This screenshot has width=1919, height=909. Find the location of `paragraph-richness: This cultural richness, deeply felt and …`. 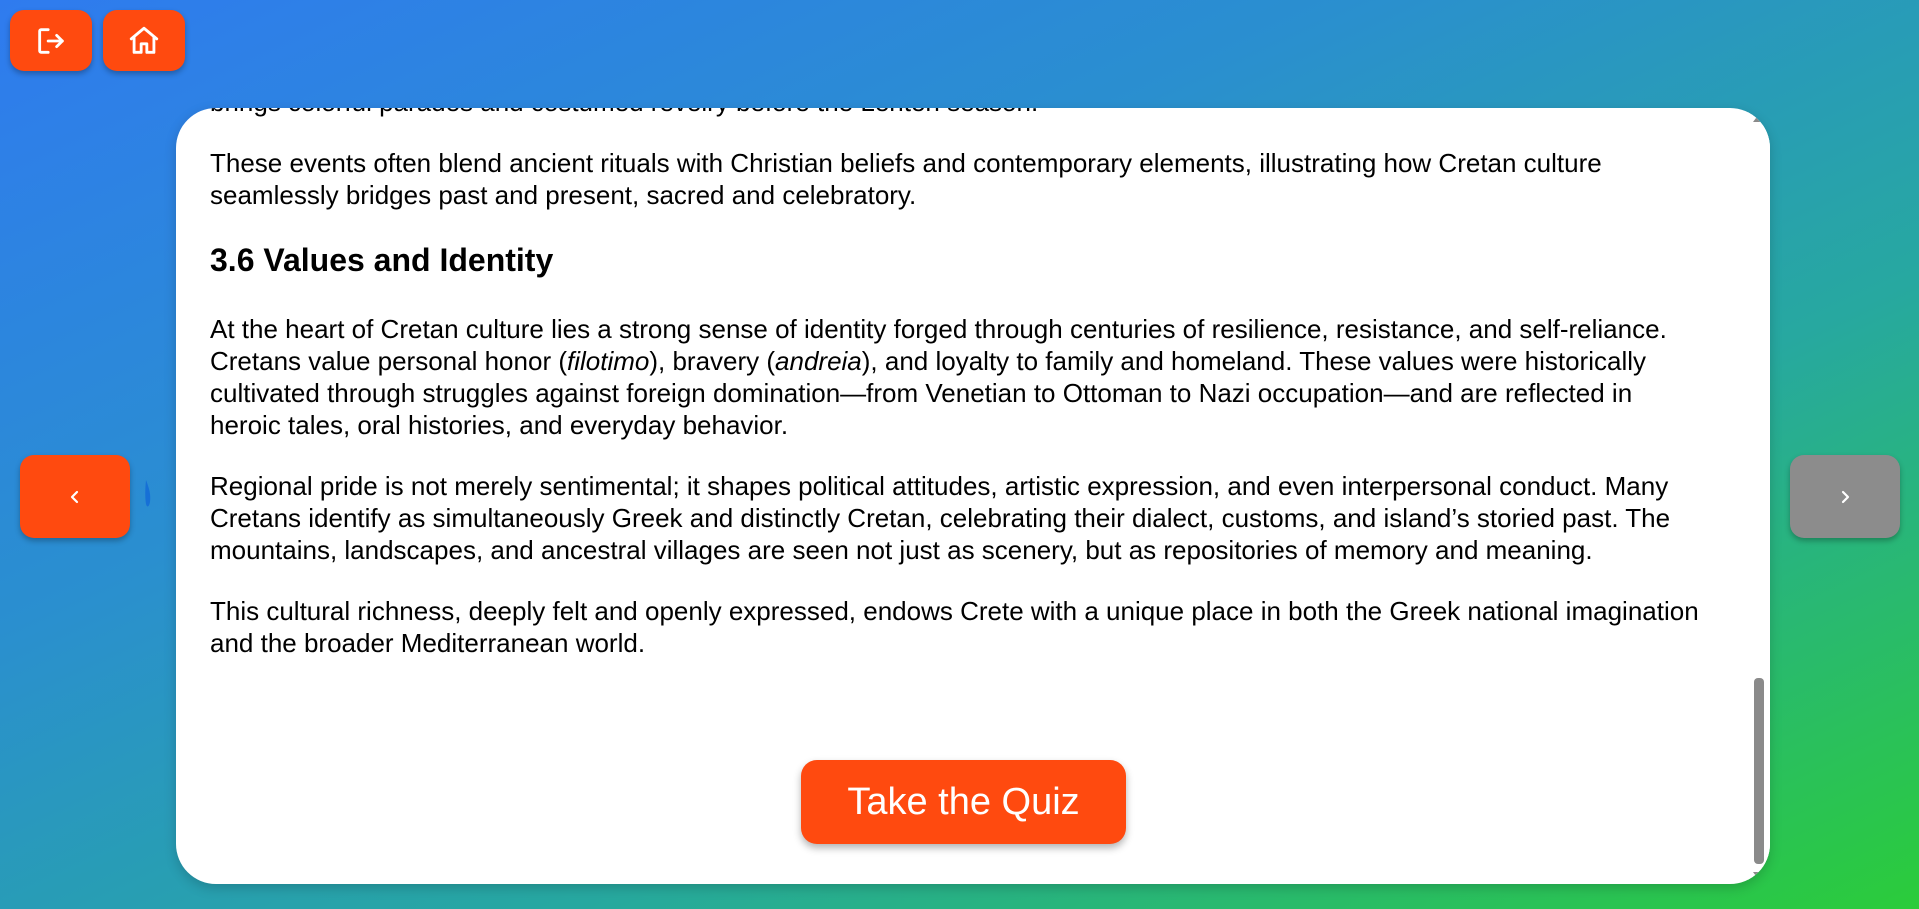

paragraph-richness: This cultural richness, deeply felt and … is located at coordinates (954, 627).